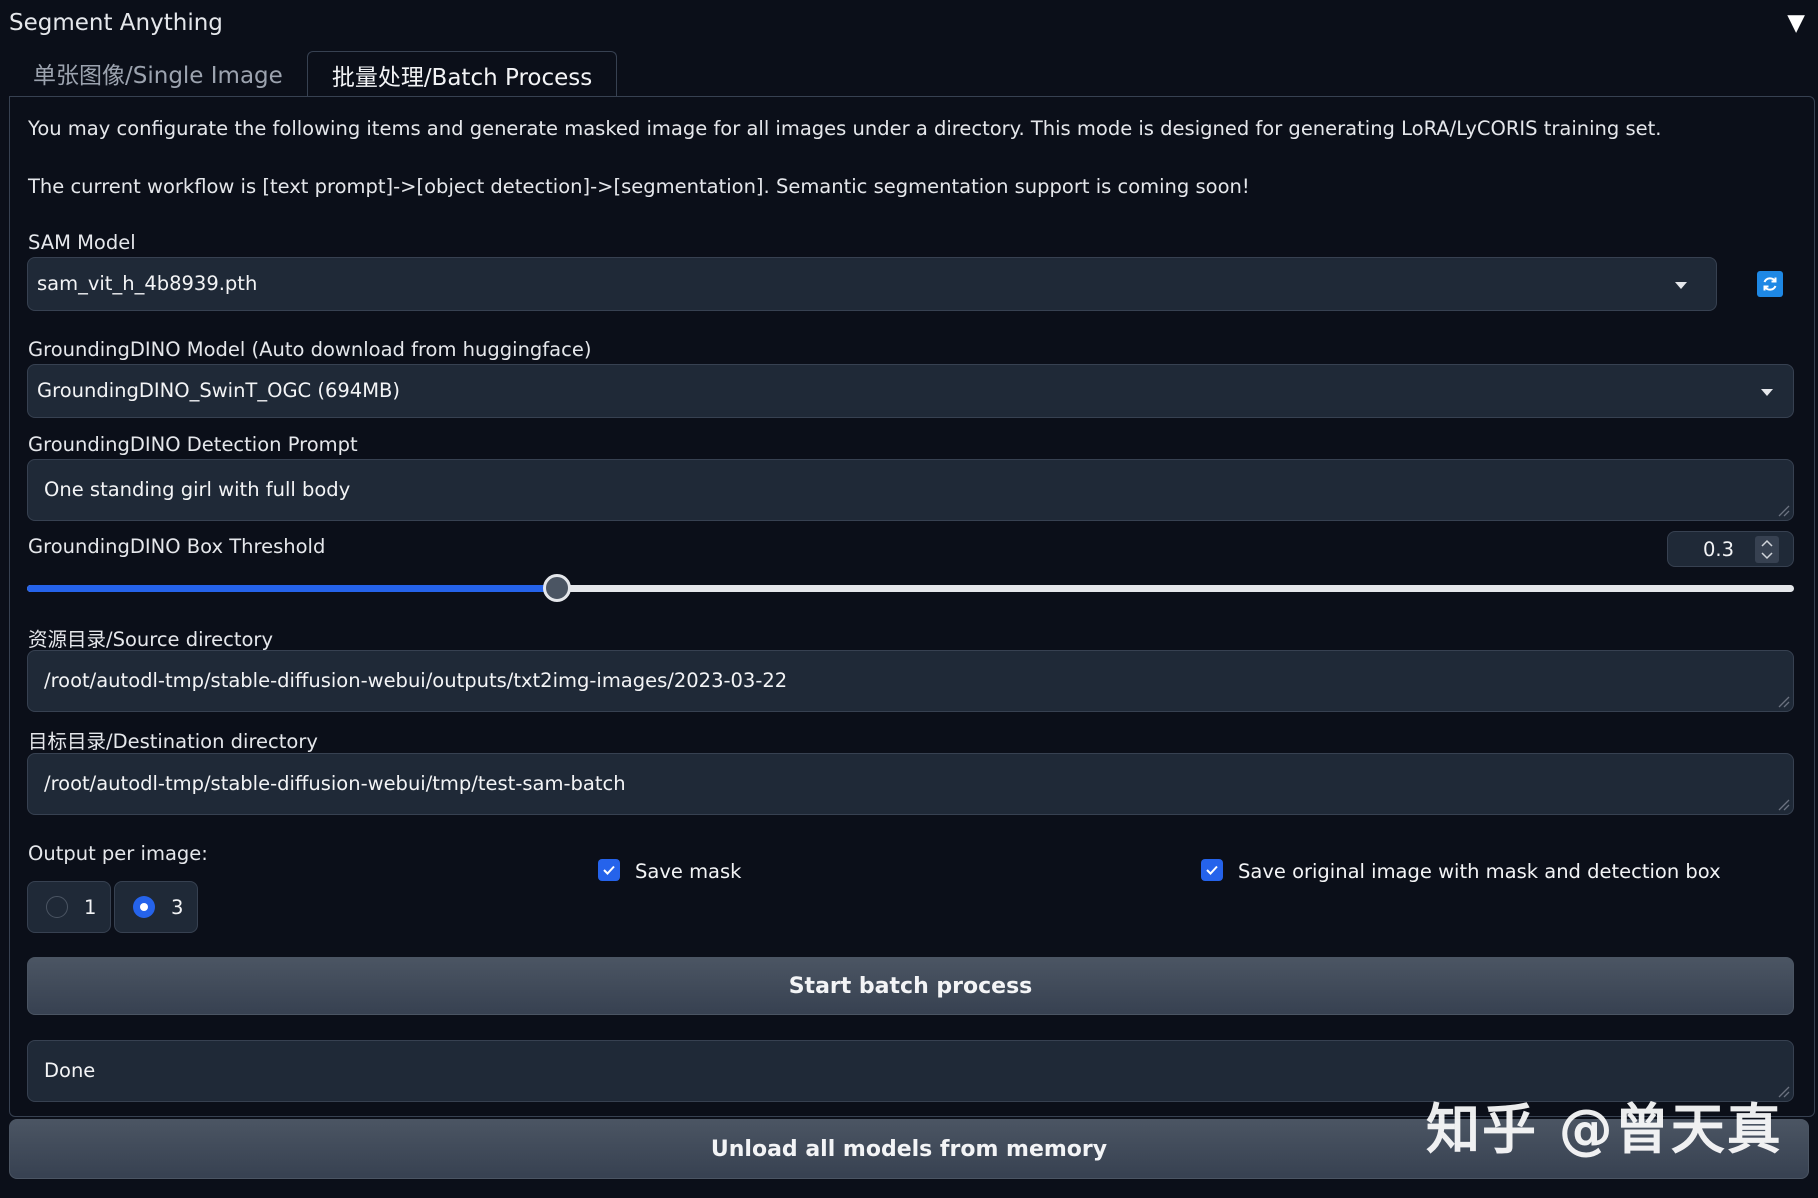 The image size is (1818, 1198). I want to click on sam-model-value: sam_vit_h_4b8939.pth, so click(147, 283).